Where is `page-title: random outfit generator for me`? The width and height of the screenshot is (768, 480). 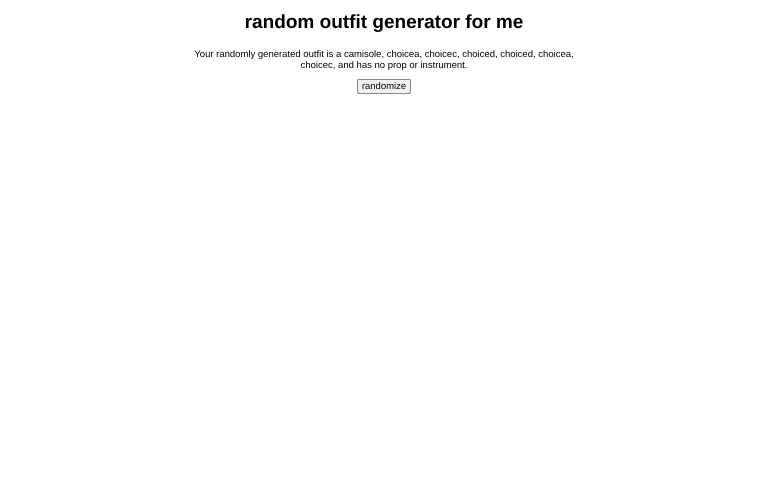 page-title: random outfit generator for me is located at coordinates (384, 23).